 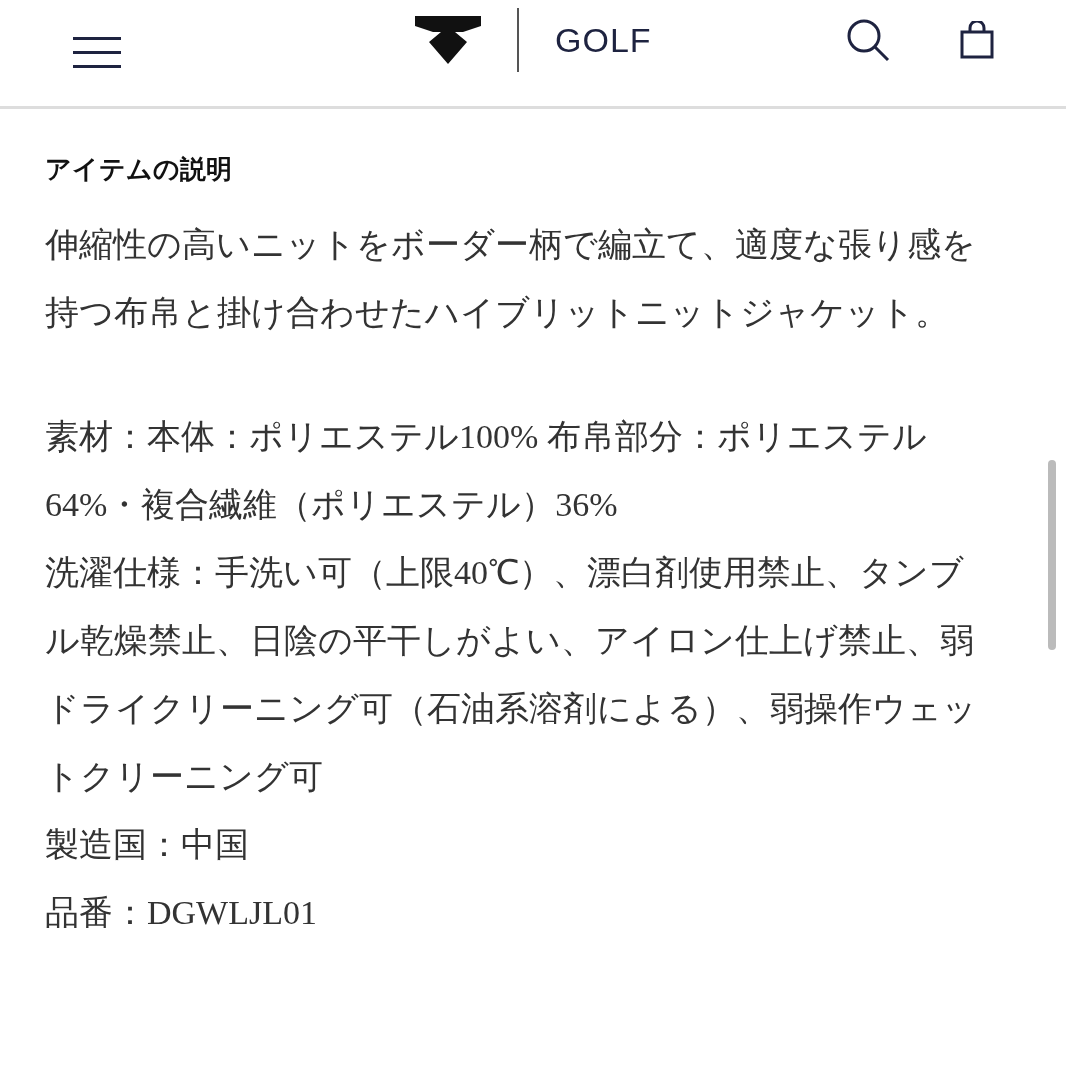 What do you see at coordinates (1052, 555) in the screenshot?
I see `scrollbar` at bounding box center [1052, 555].